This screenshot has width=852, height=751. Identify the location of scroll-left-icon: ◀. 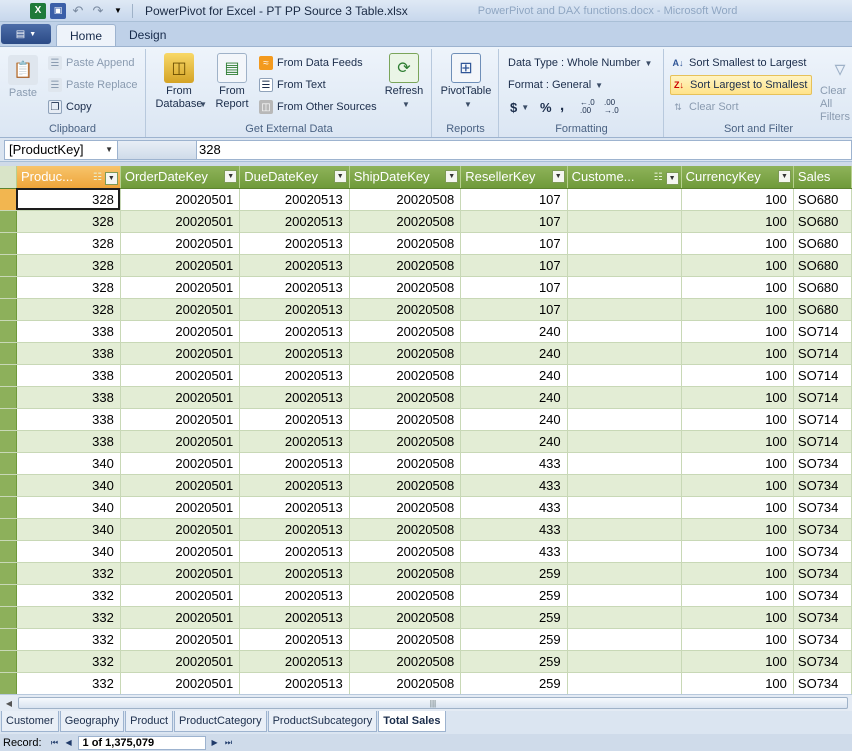
(9, 703).